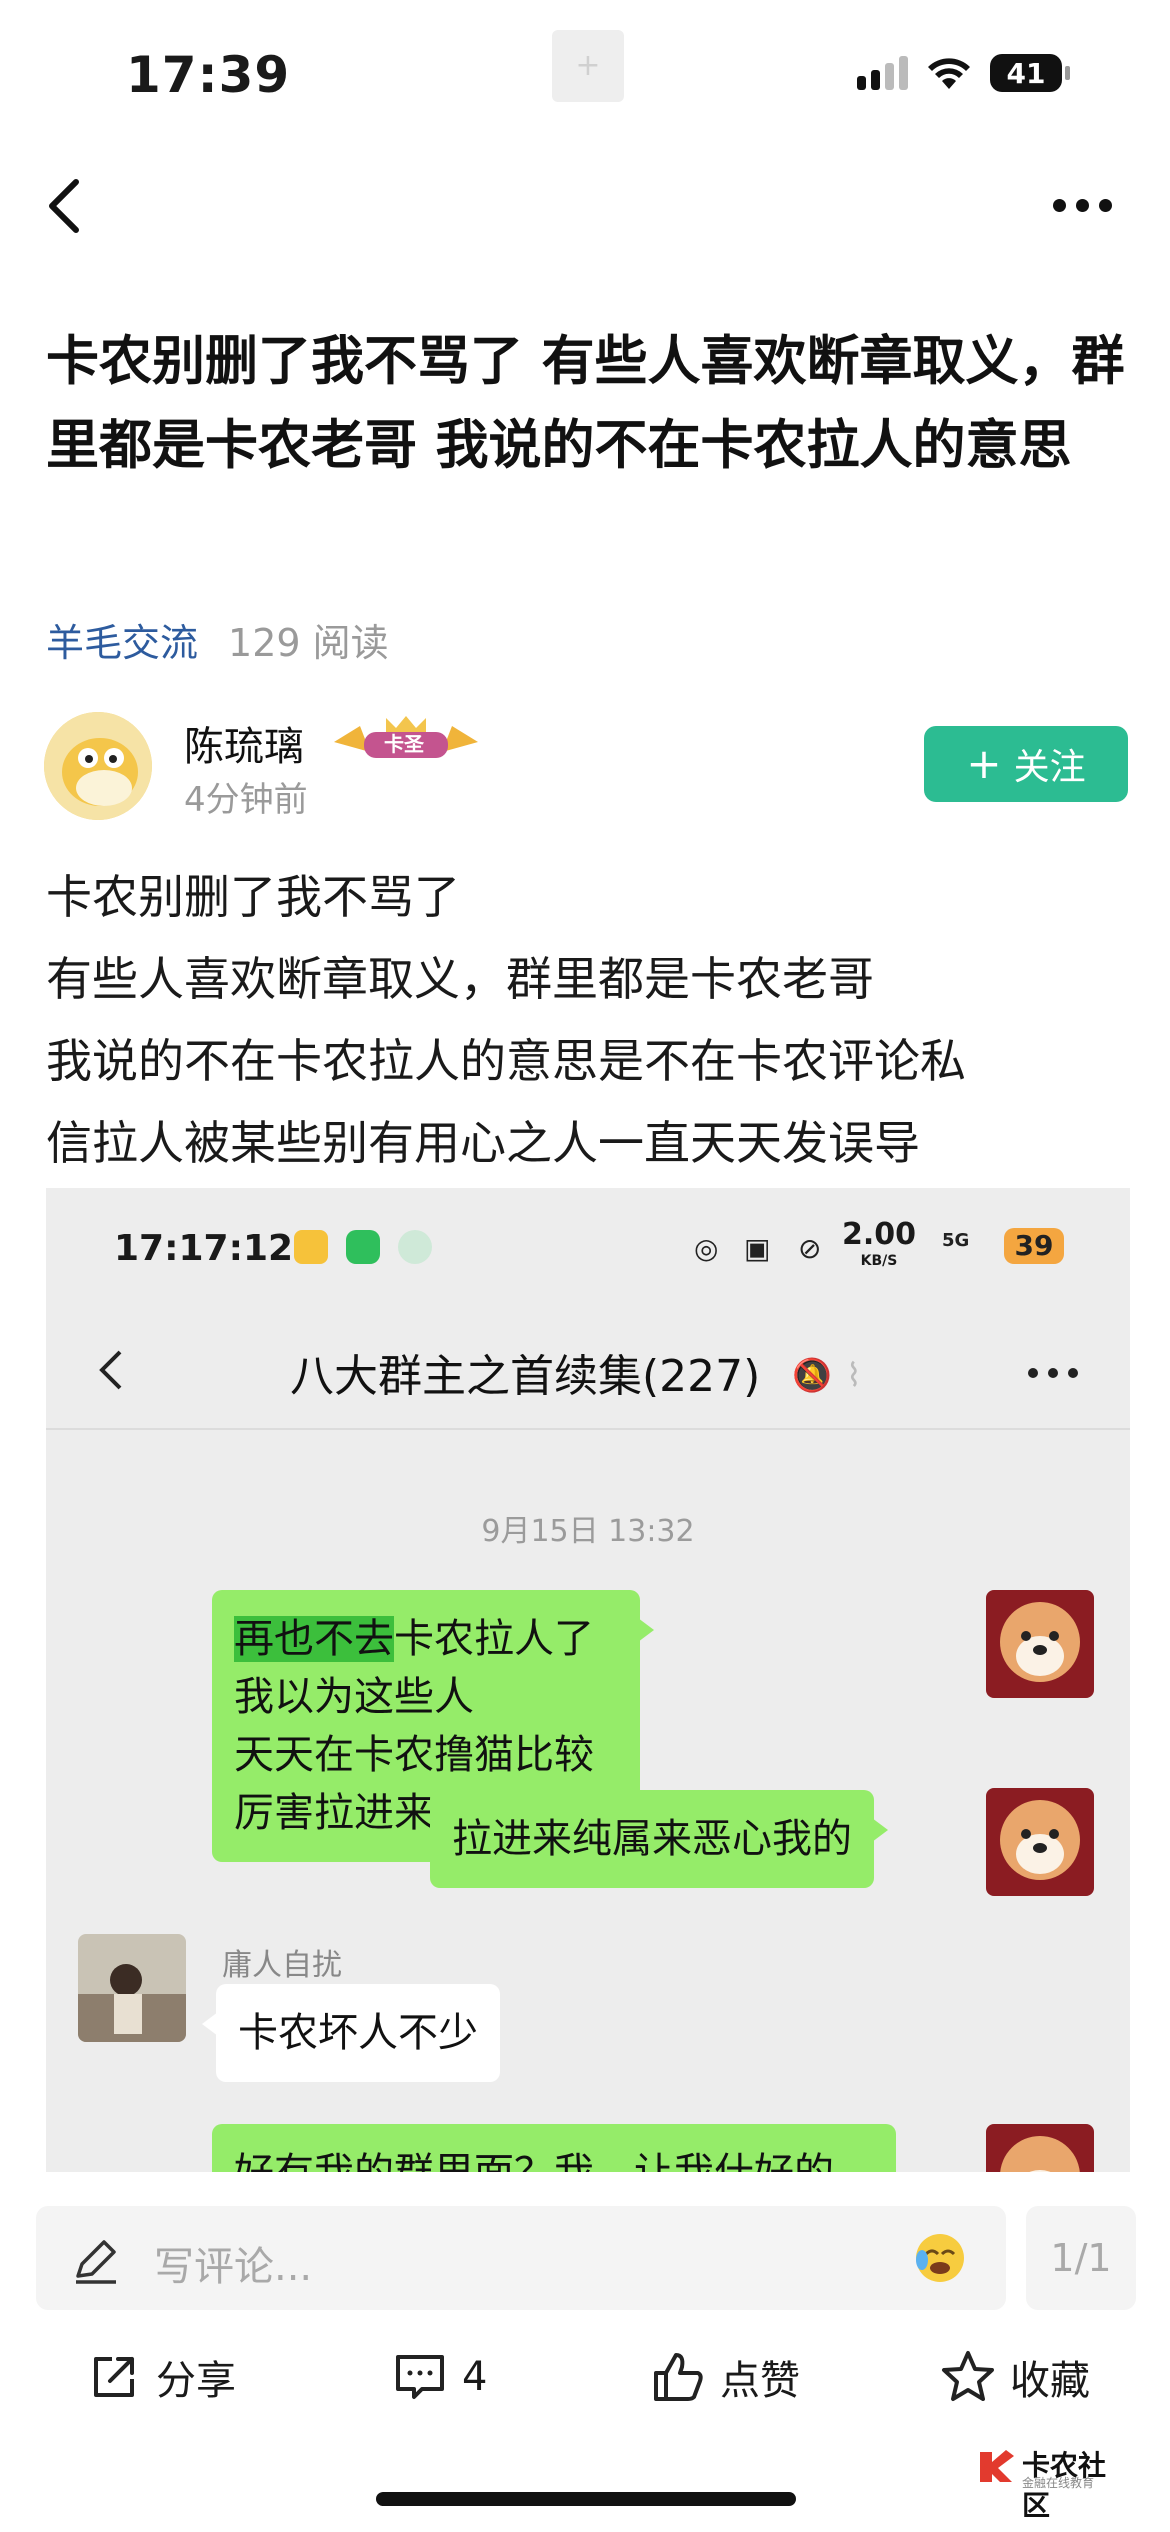 The width and height of the screenshot is (1170, 2532). I want to click on more-options-button, so click(1082, 205).